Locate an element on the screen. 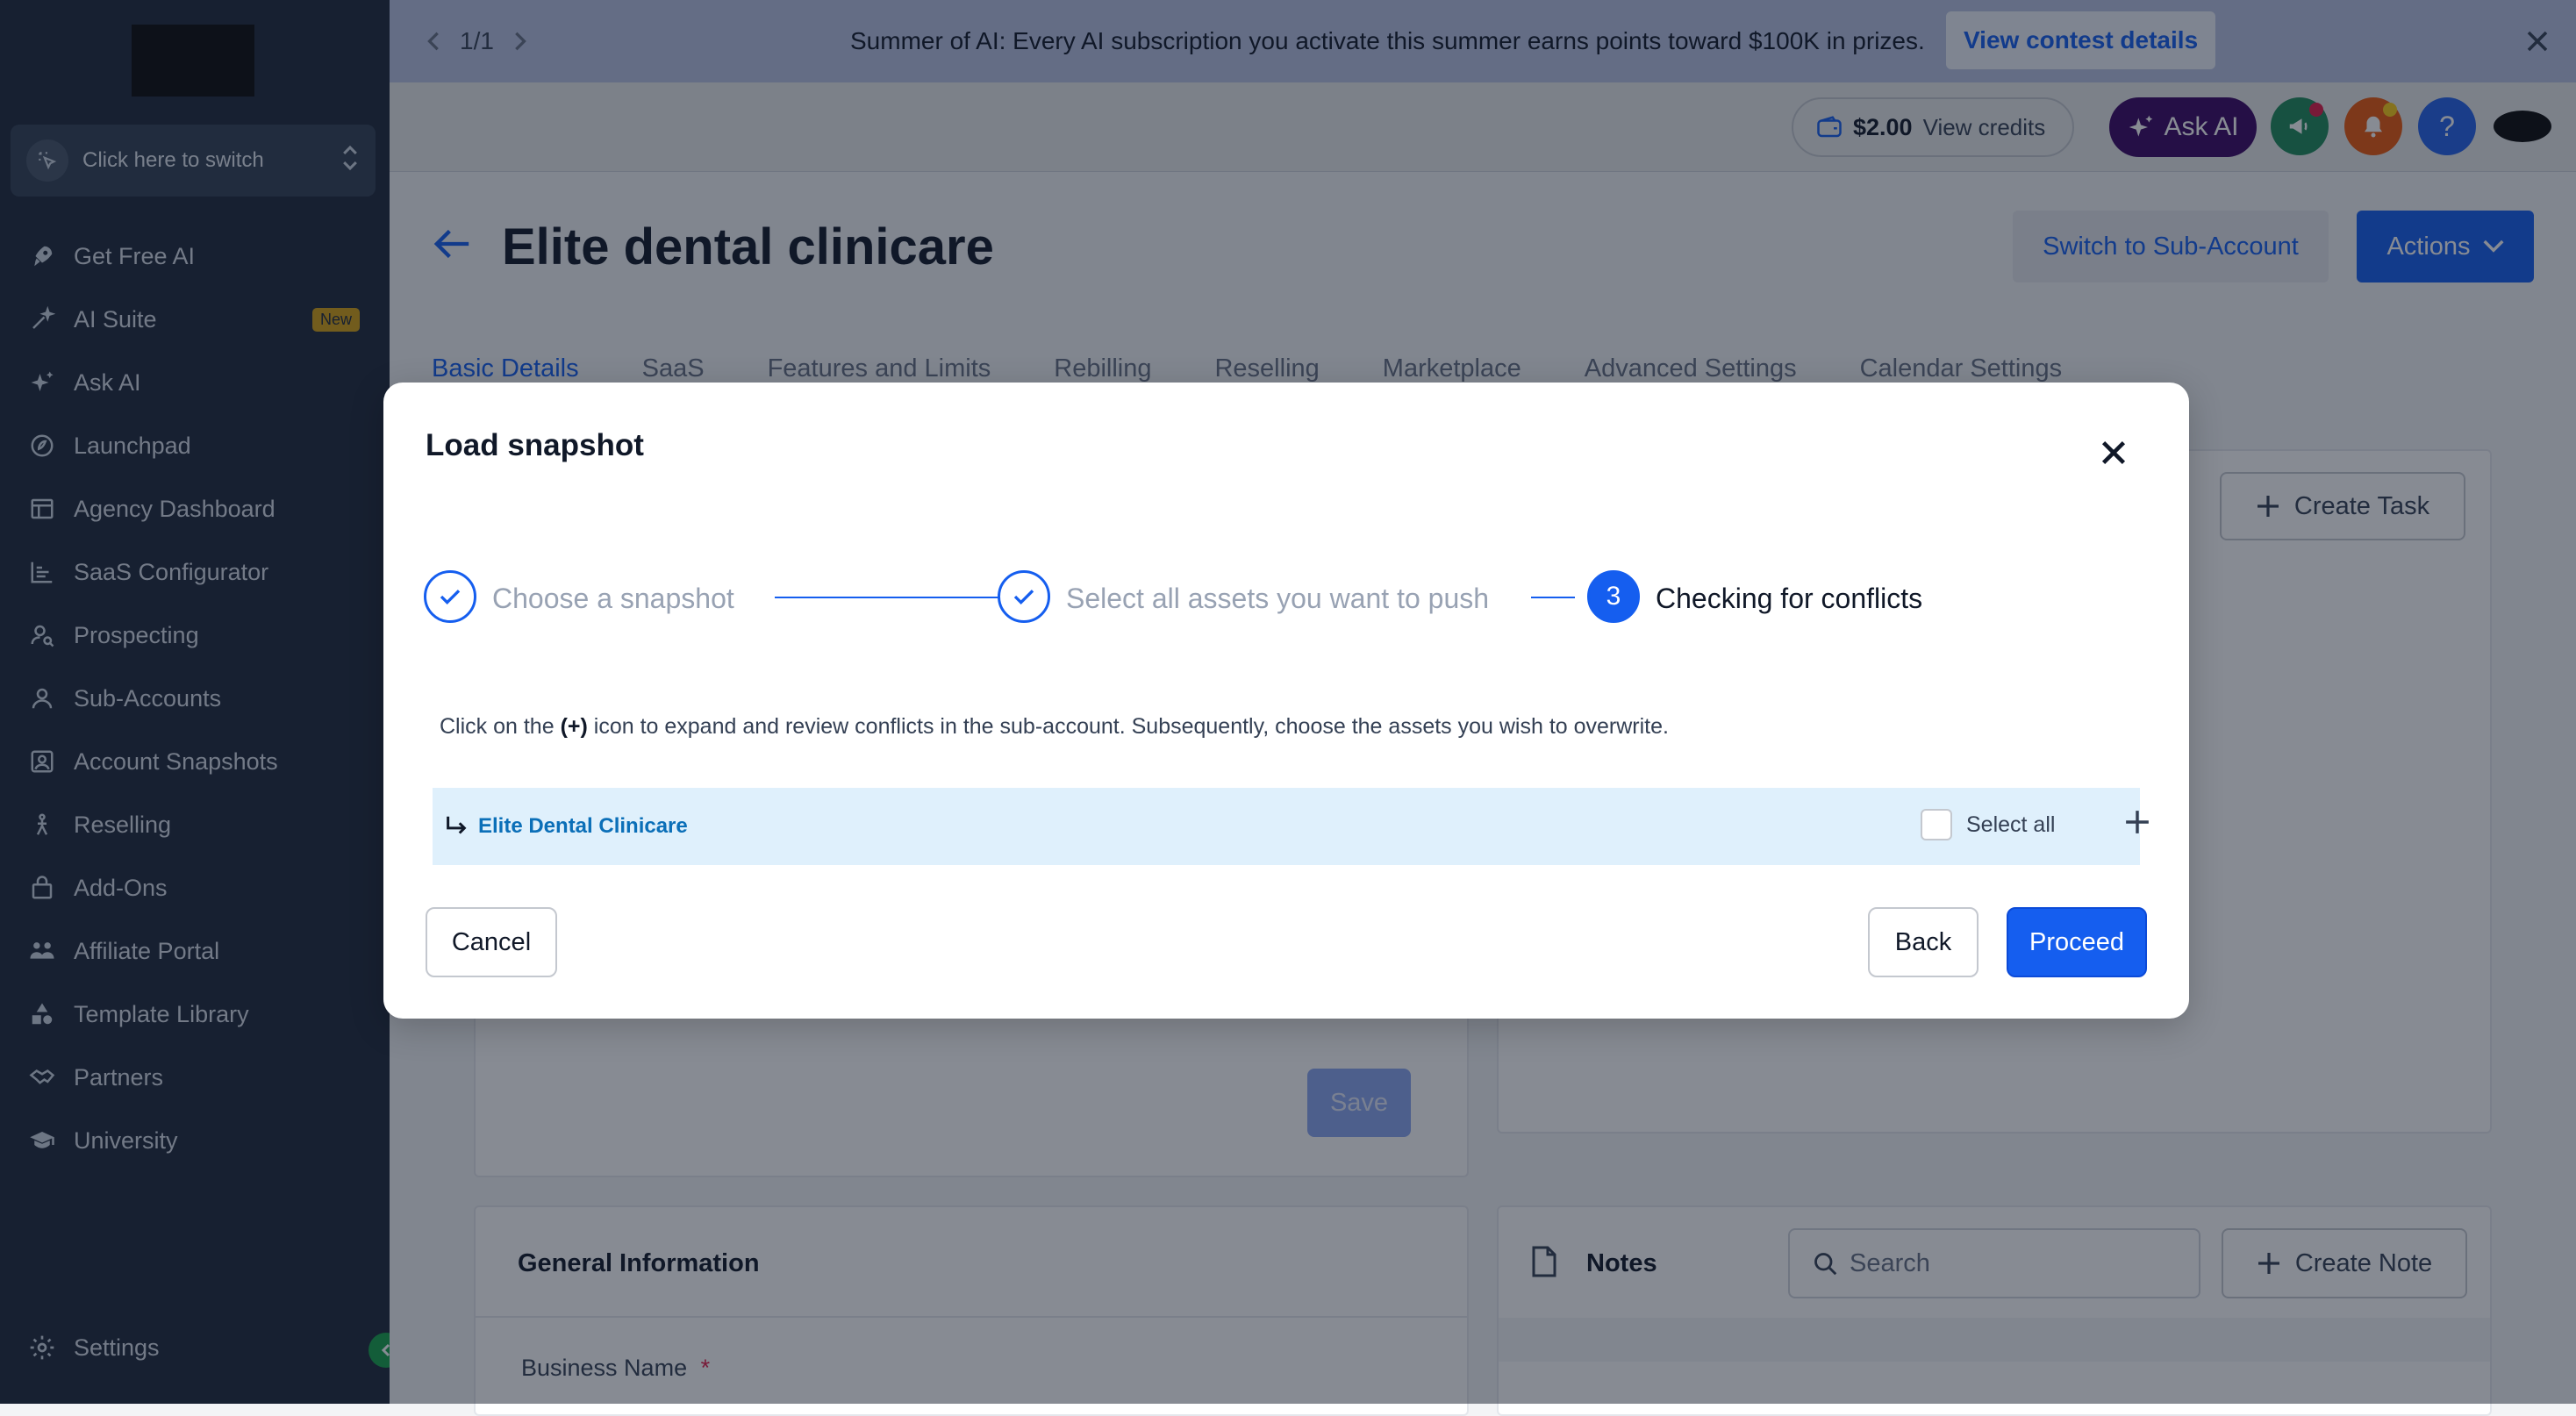 The width and height of the screenshot is (2576, 1416). step-2-label: Select all assets you want to push is located at coordinates (1278, 599).